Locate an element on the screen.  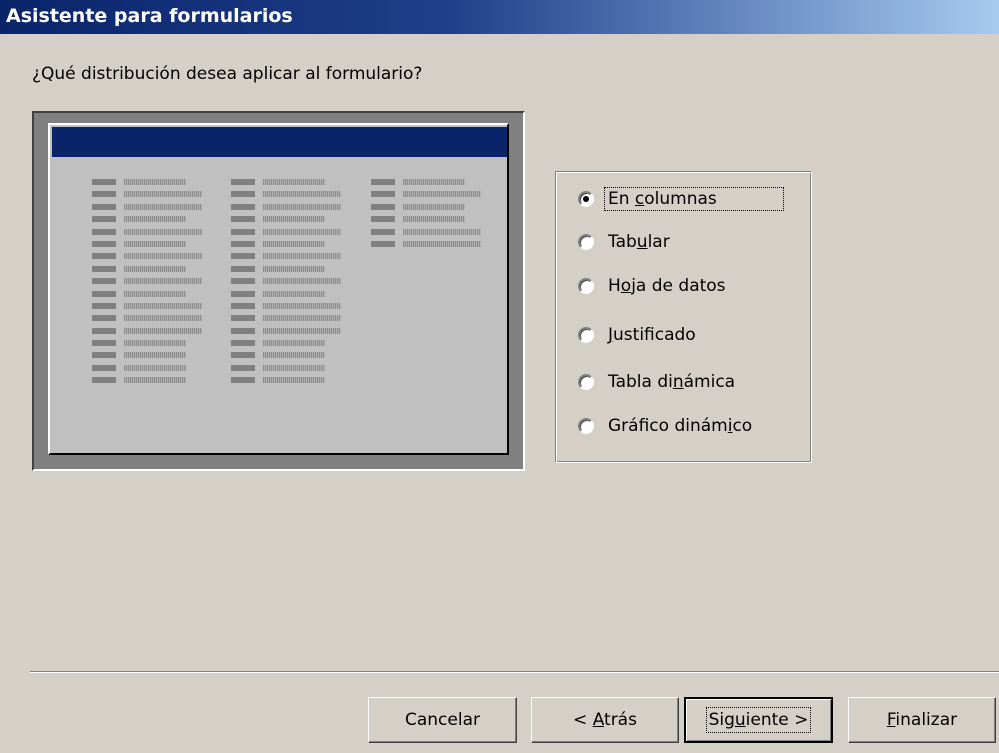
cancel-button-label: Cancelar is located at coordinates (442, 720).